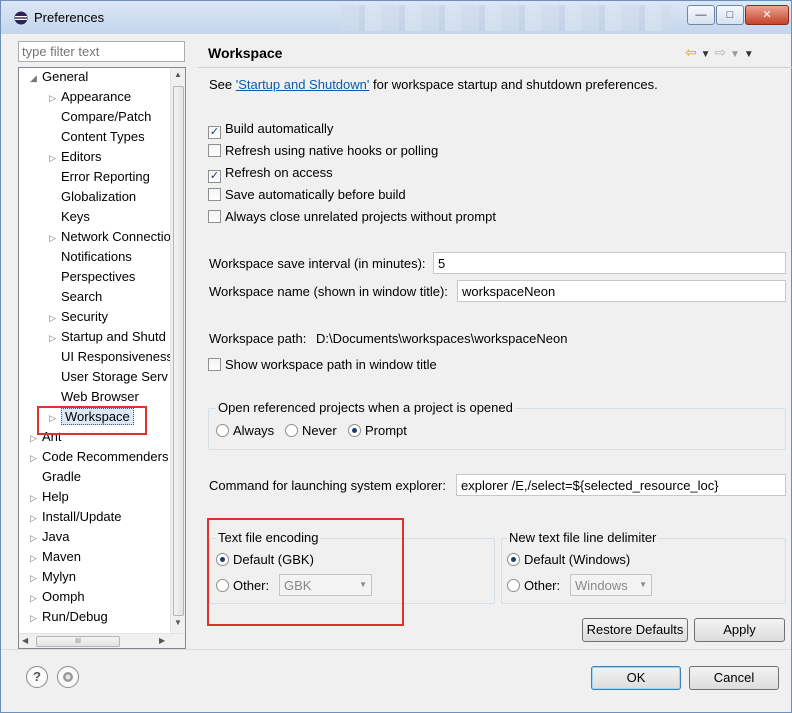  What do you see at coordinates (108, 377) in the screenshot?
I see `tree-item: User Storage Serv` at bounding box center [108, 377].